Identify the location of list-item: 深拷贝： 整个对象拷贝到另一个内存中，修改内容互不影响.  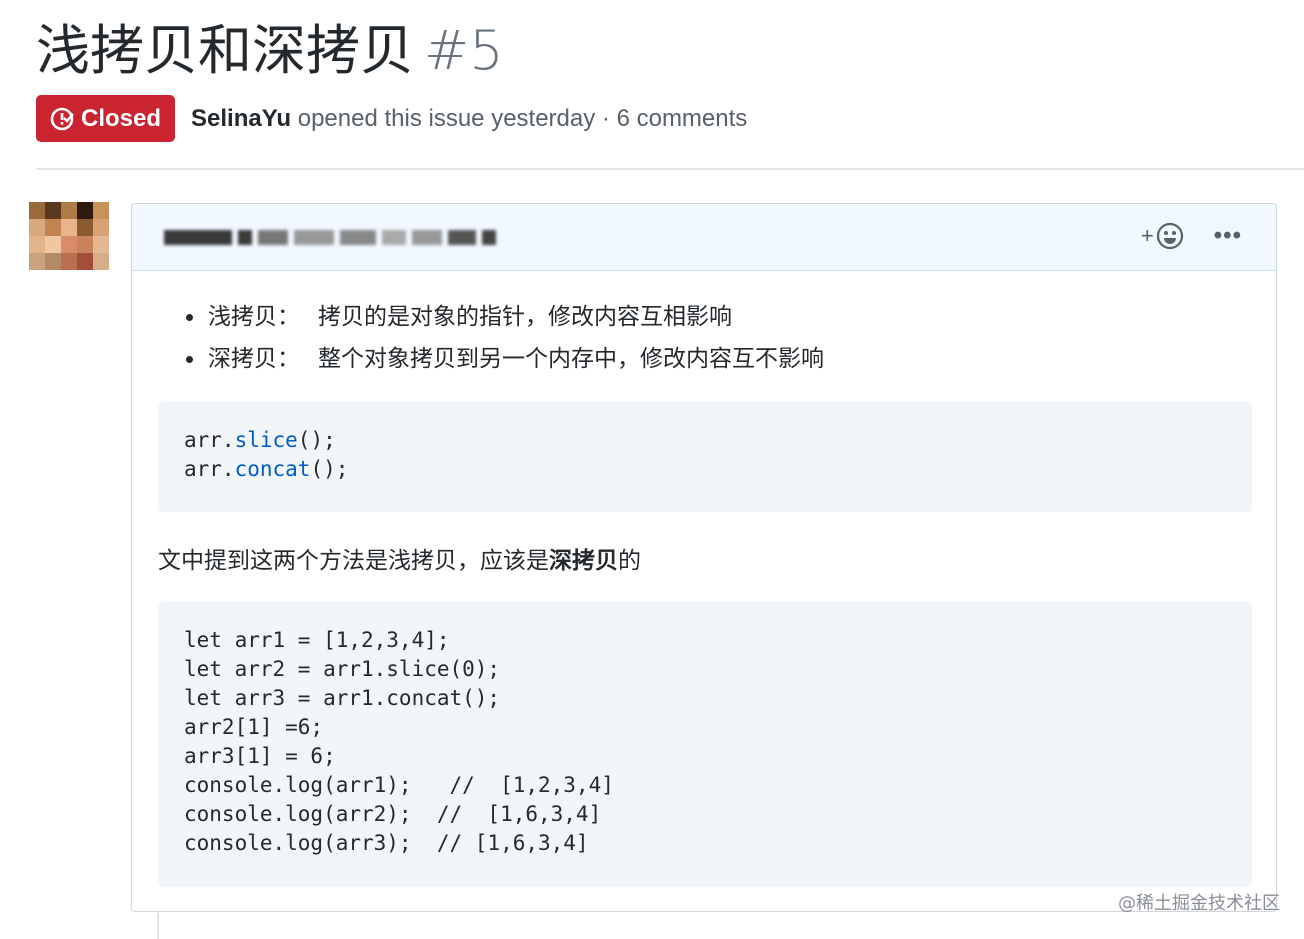
(515, 359).